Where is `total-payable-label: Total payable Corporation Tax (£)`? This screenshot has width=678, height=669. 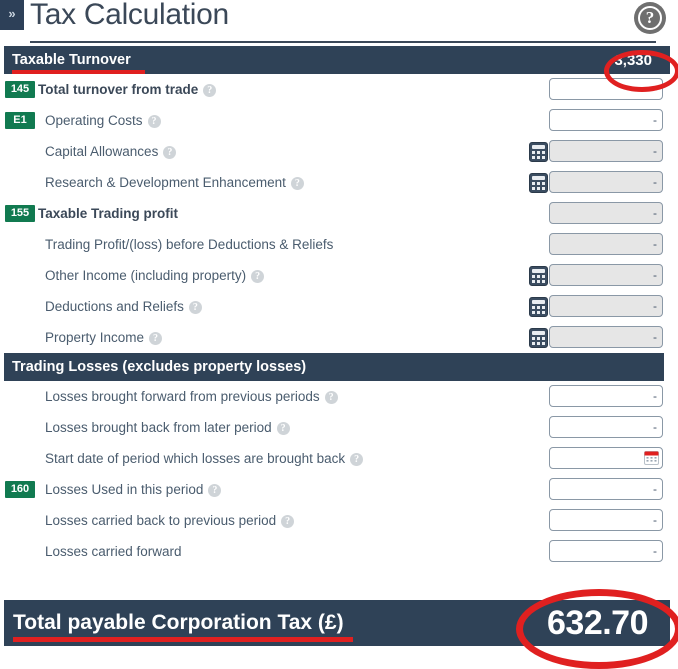
total-payable-label: Total payable Corporation Tax (£) is located at coordinates (178, 626).